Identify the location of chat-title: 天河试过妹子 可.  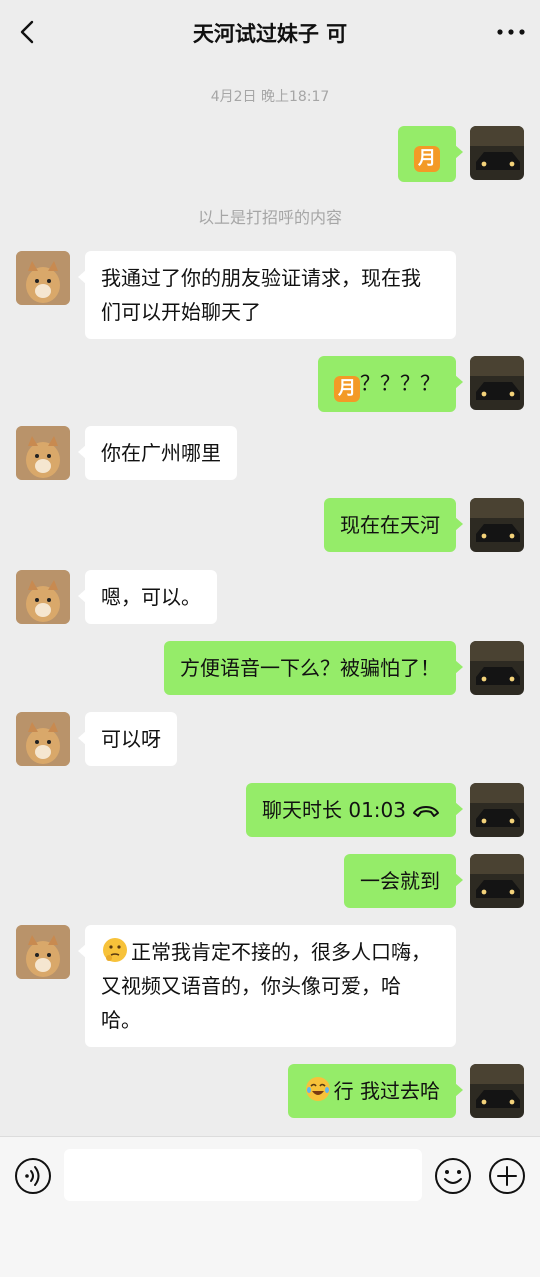
(270, 34).